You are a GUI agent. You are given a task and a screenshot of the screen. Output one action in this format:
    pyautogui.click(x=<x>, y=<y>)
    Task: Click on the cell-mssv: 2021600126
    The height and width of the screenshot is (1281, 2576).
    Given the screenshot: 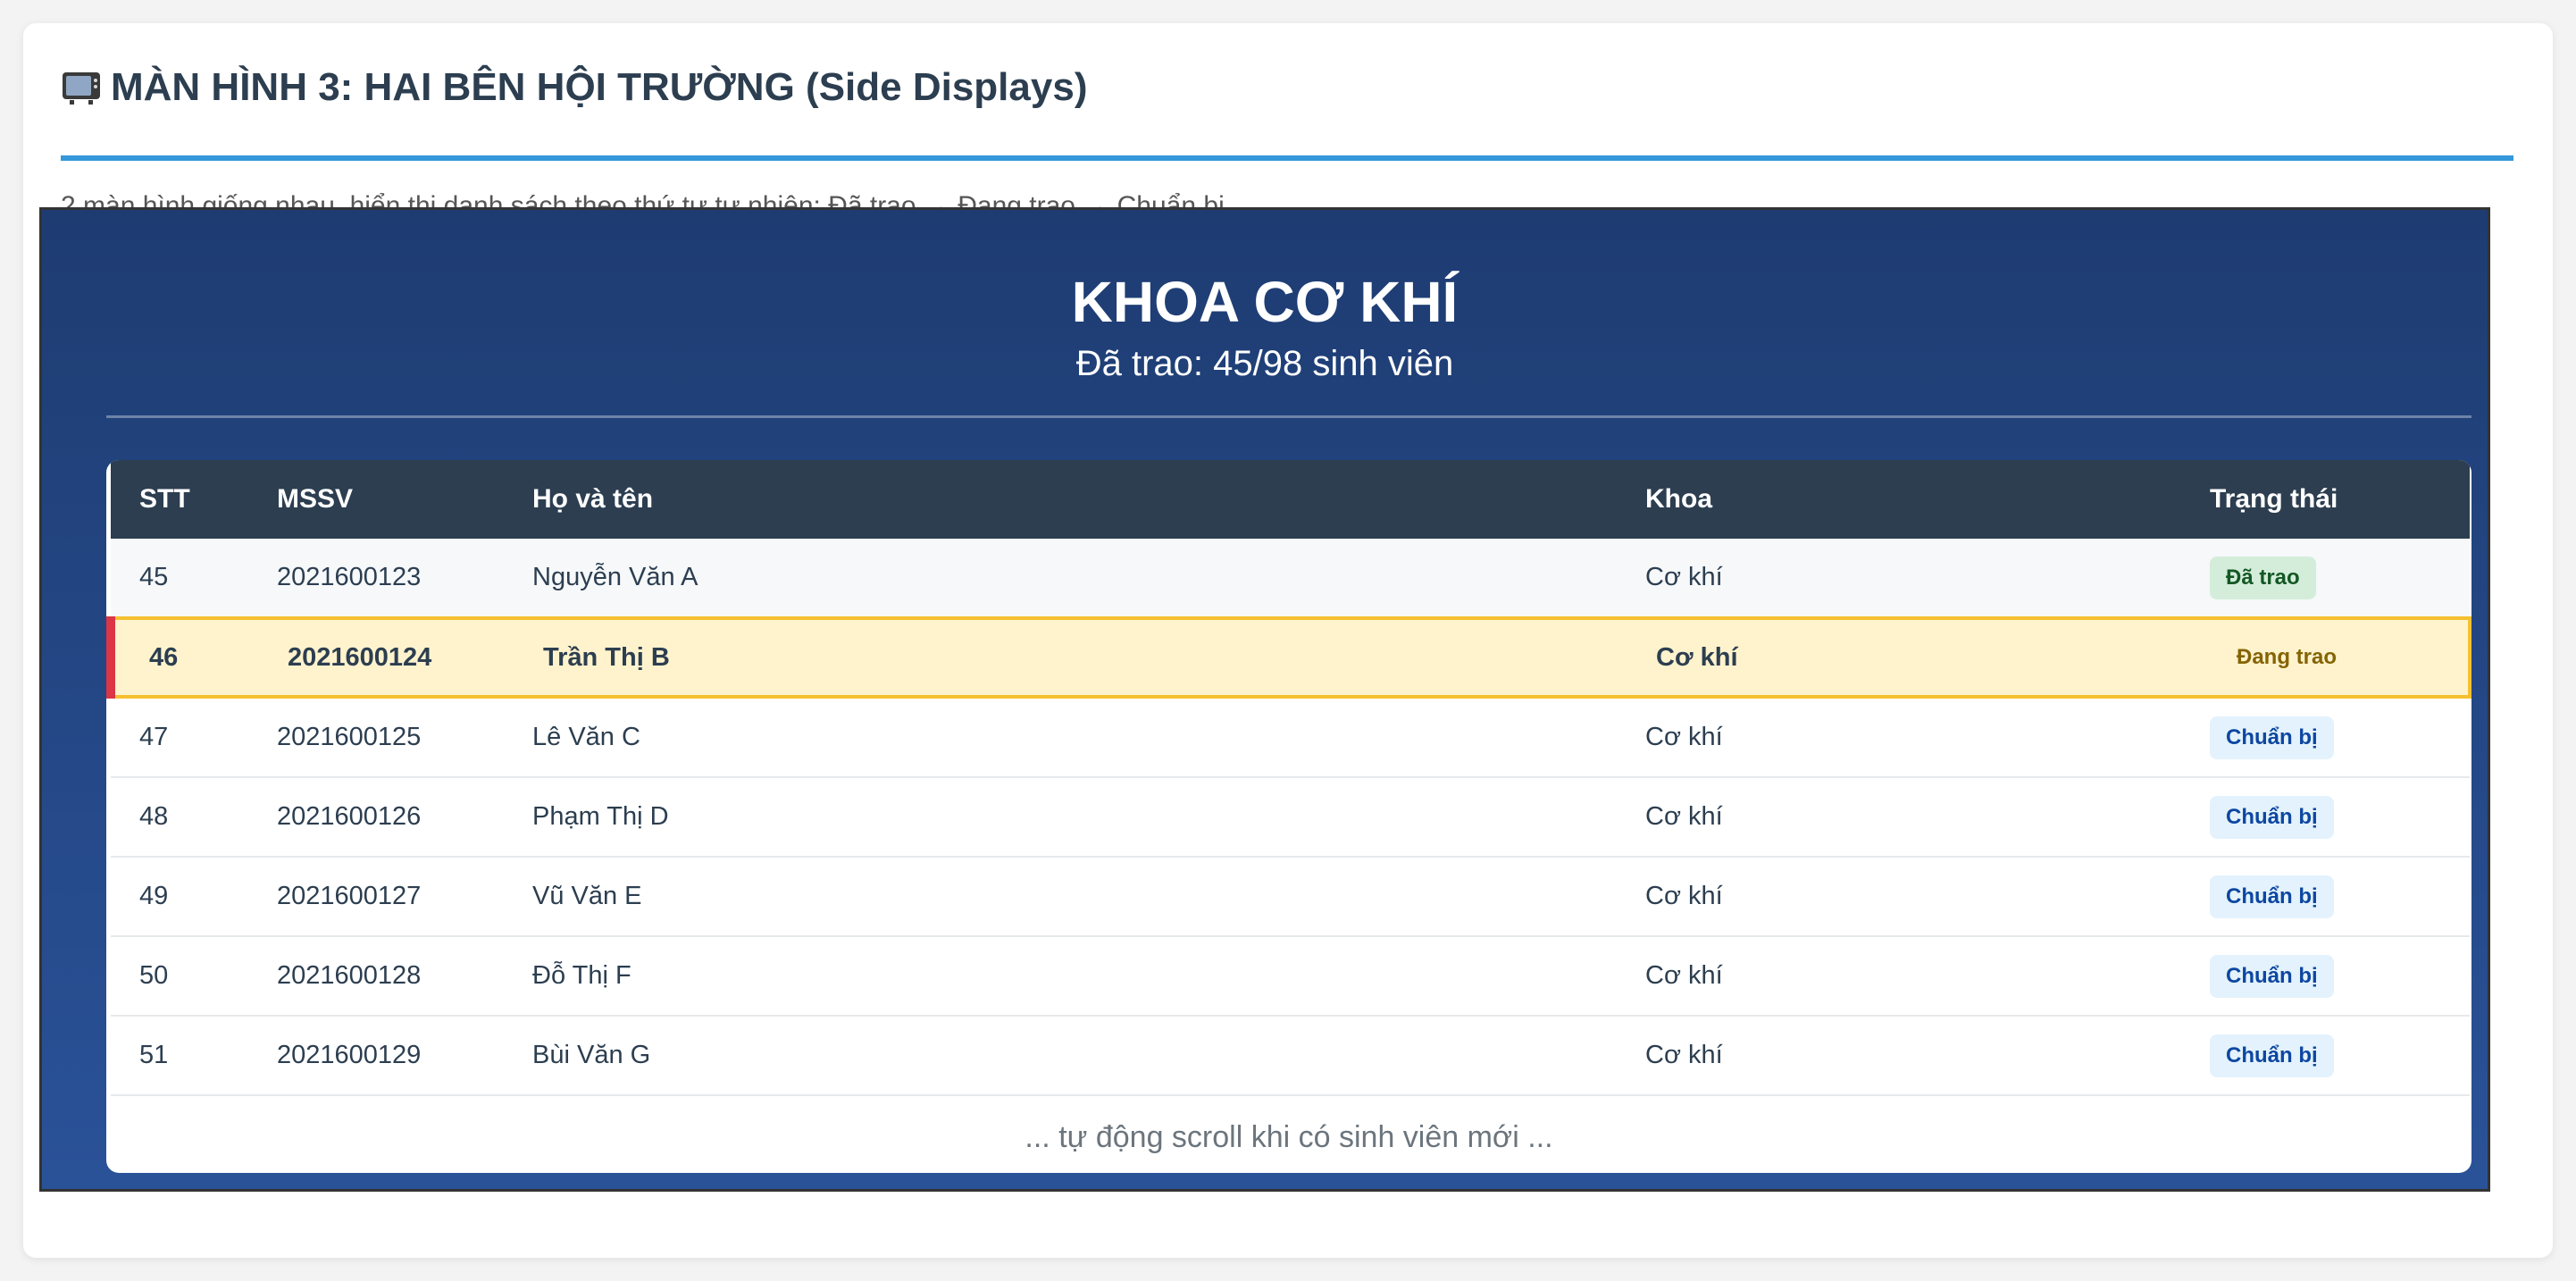 What is the action you would take?
    pyautogui.click(x=376, y=817)
    